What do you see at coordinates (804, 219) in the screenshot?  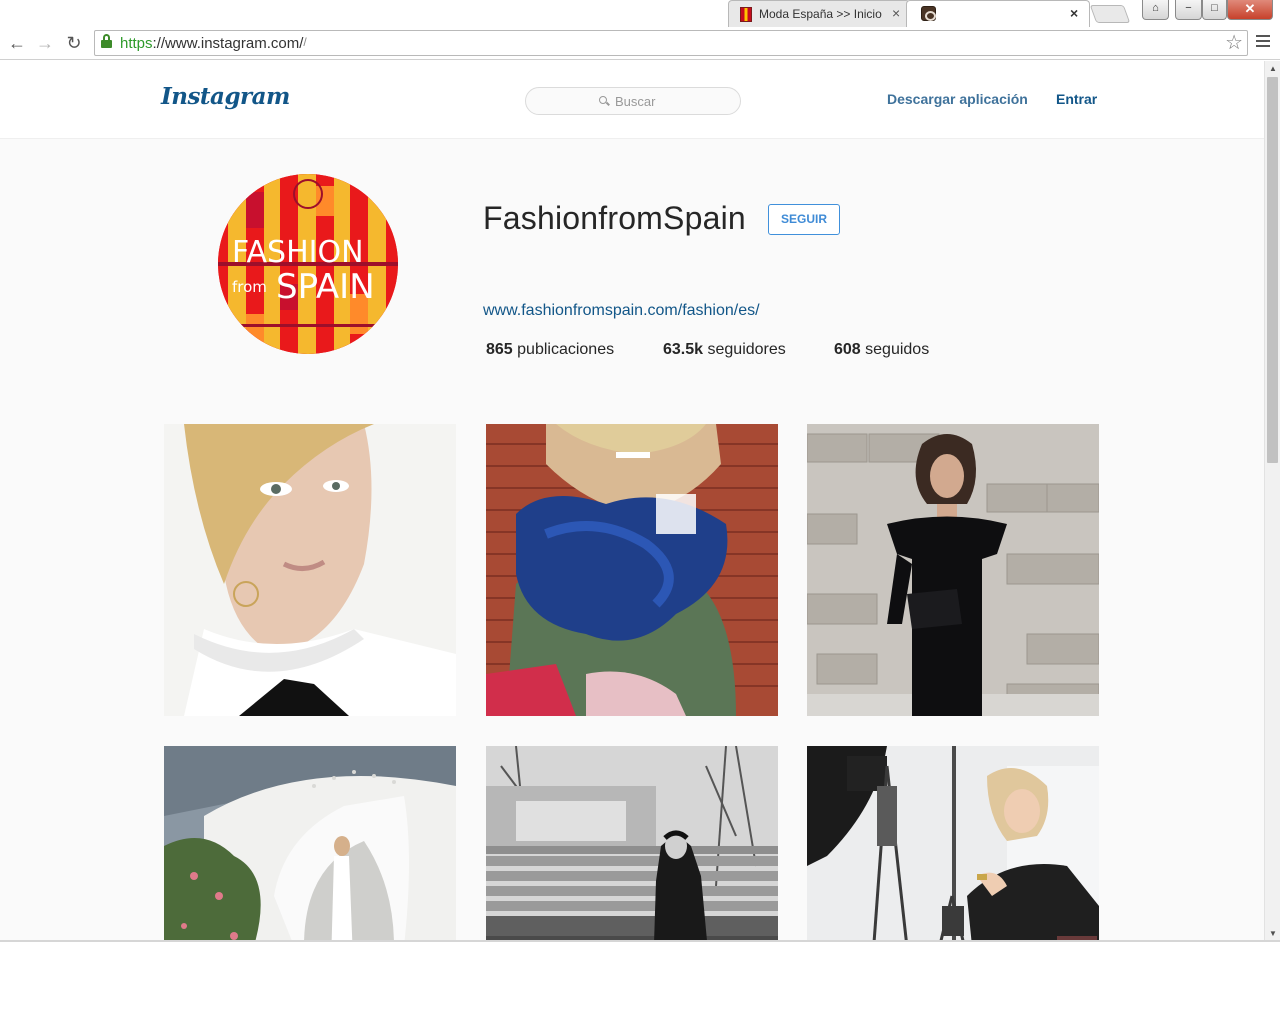 I see `follow-button: SEGUIR` at bounding box center [804, 219].